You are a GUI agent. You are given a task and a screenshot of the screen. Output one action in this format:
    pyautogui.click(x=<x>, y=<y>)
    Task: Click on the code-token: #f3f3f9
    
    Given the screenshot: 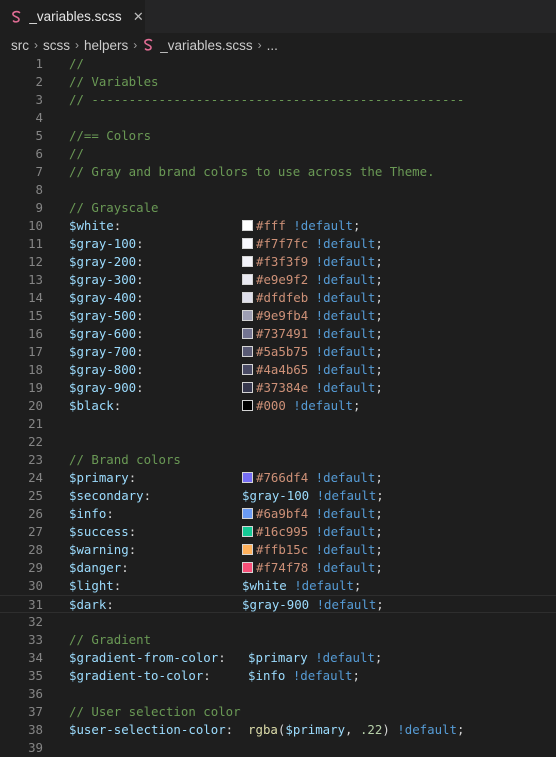 What is the action you would take?
    pyautogui.click(x=282, y=261)
    